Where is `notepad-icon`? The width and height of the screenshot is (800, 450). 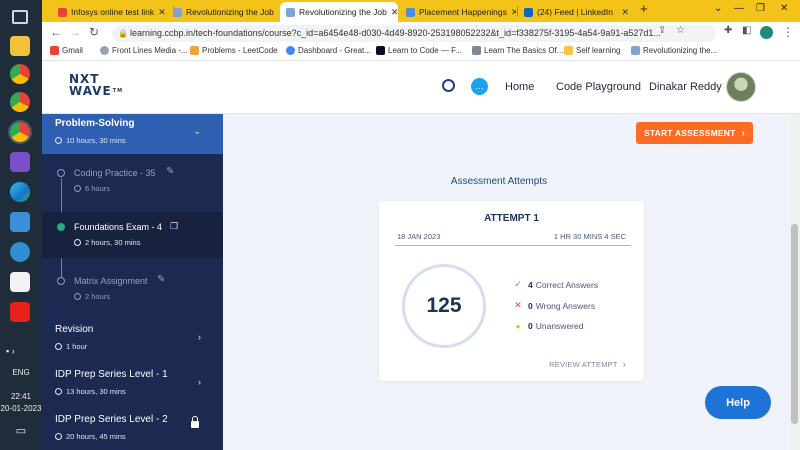 notepad-icon is located at coordinates (20, 222).